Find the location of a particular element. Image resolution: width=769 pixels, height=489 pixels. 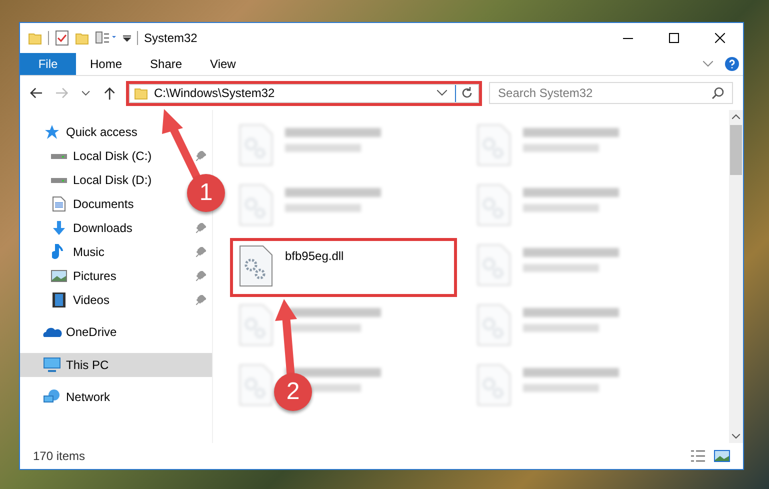

address-bar: C:\Windows\System32 is located at coordinates (304, 93).